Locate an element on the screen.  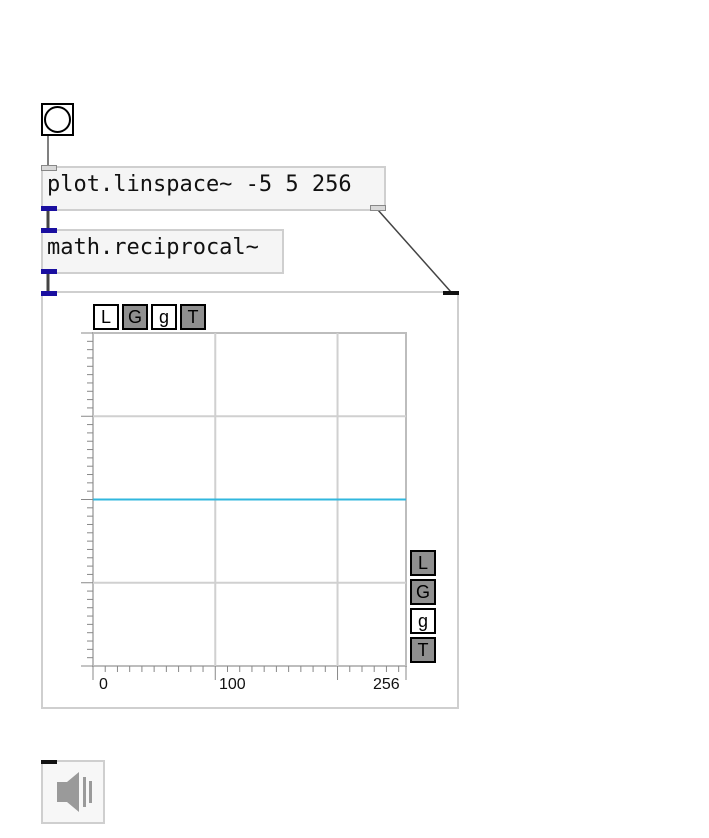
dac-inlet is located at coordinates (49, 762).